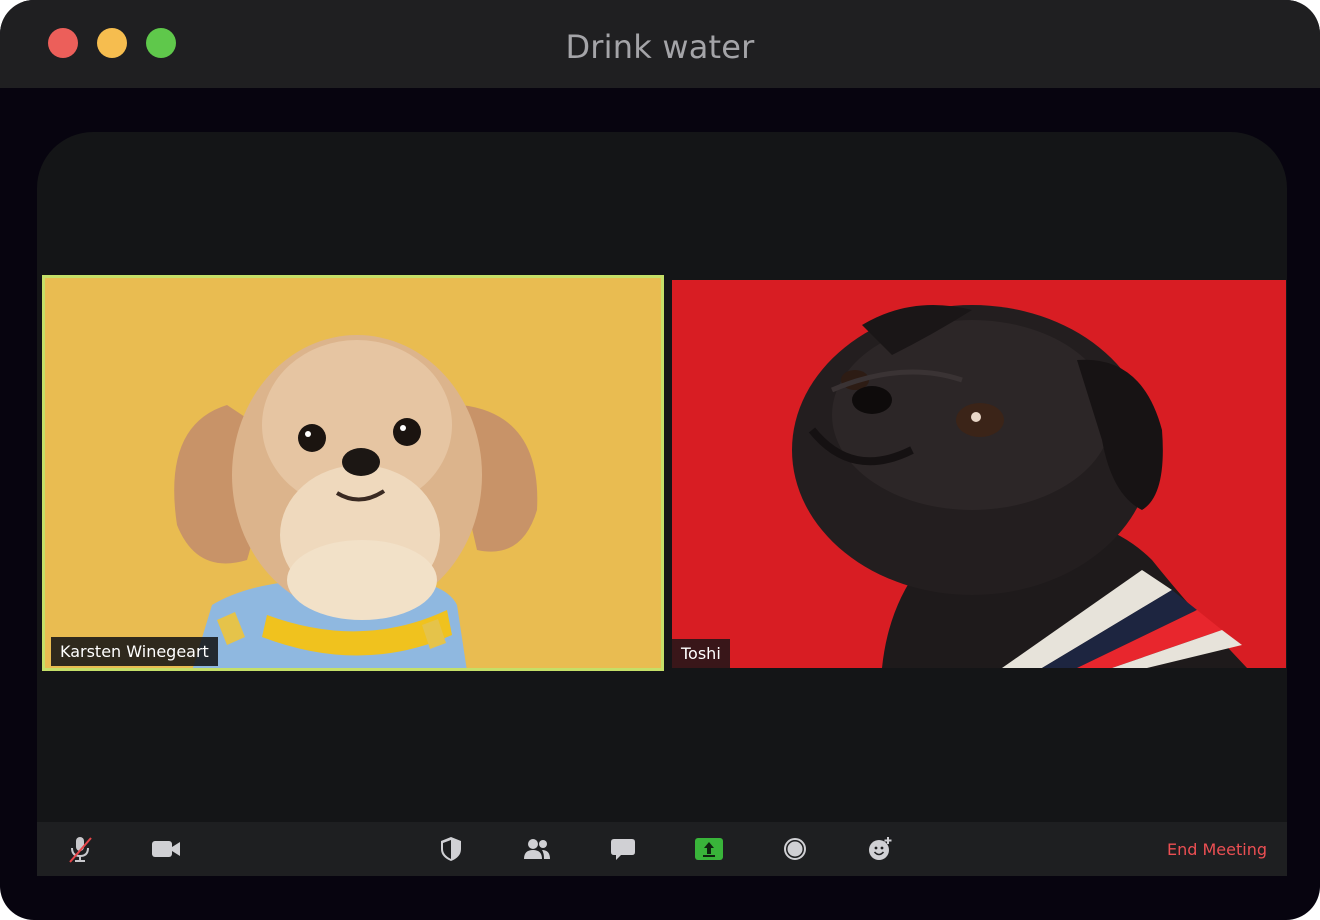  What do you see at coordinates (134, 651) in the screenshot?
I see `participant-name-tag: Karsten Winegeart` at bounding box center [134, 651].